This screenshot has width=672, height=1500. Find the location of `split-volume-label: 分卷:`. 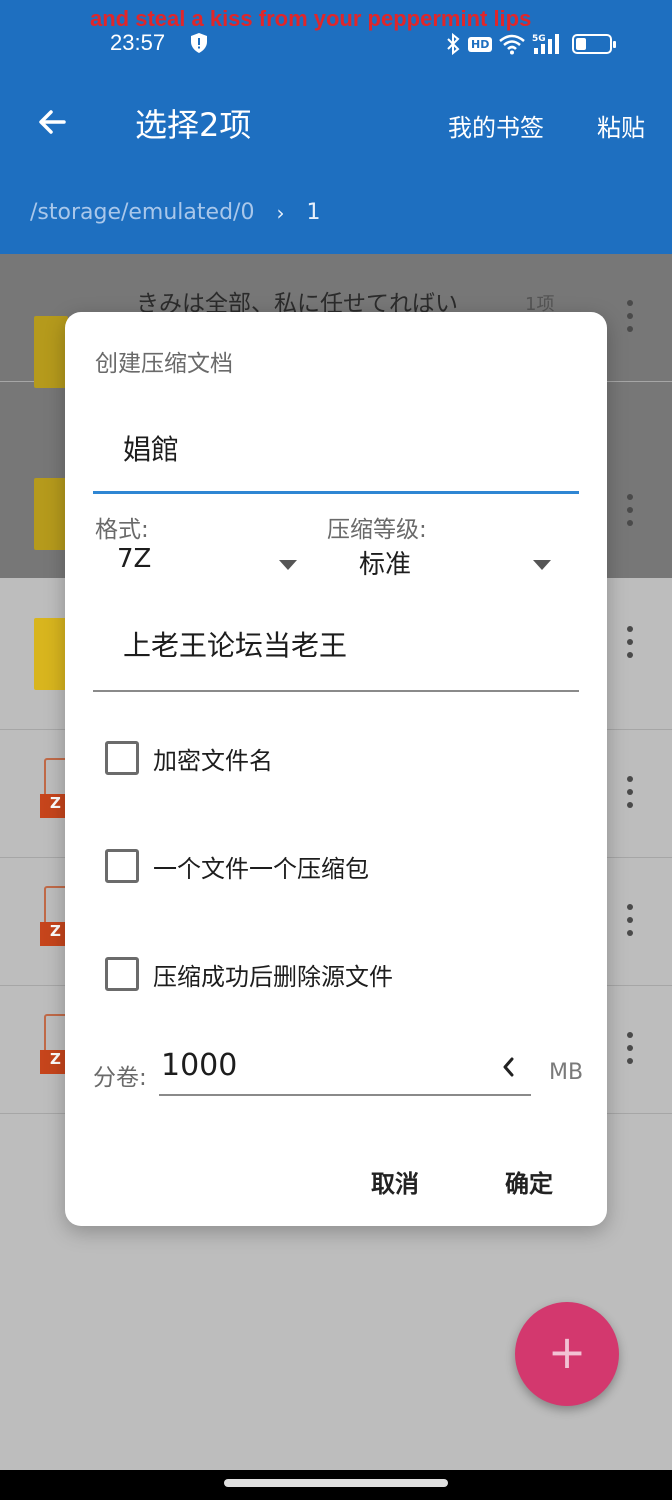

split-volume-label: 分卷: is located at coordinates (120, 1078).